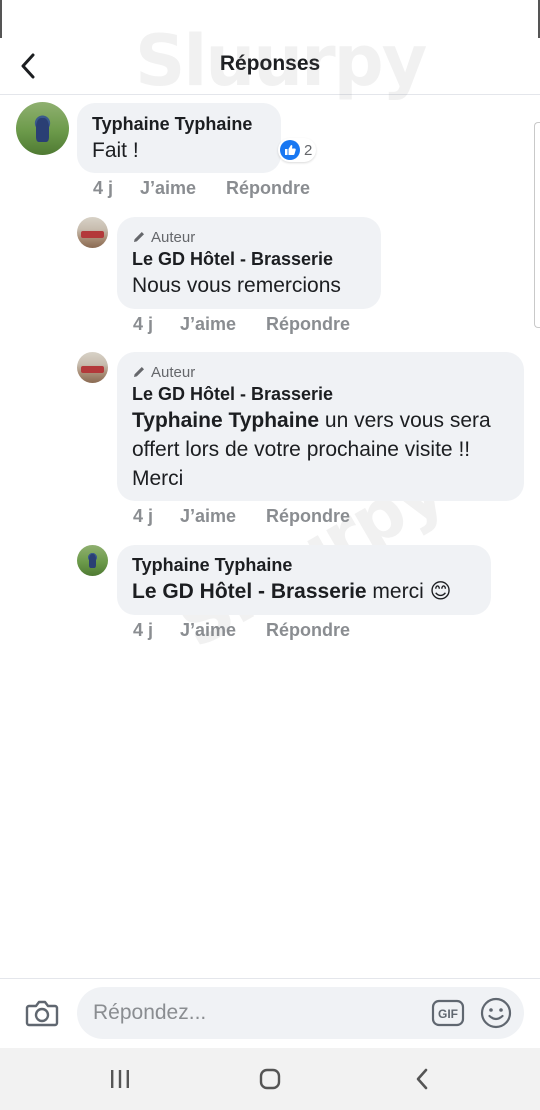  What do you see at coordinates (395, 591) in the screenshot?
I see `comment-body: merci` at bounding box center [395, 591].